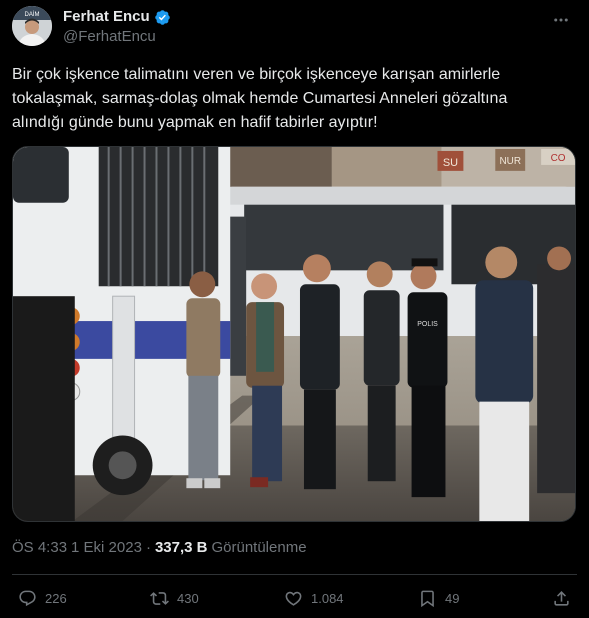  Describe the element at coordinates (27, 598) in the screenshot. I see `reply-icon` at that location.